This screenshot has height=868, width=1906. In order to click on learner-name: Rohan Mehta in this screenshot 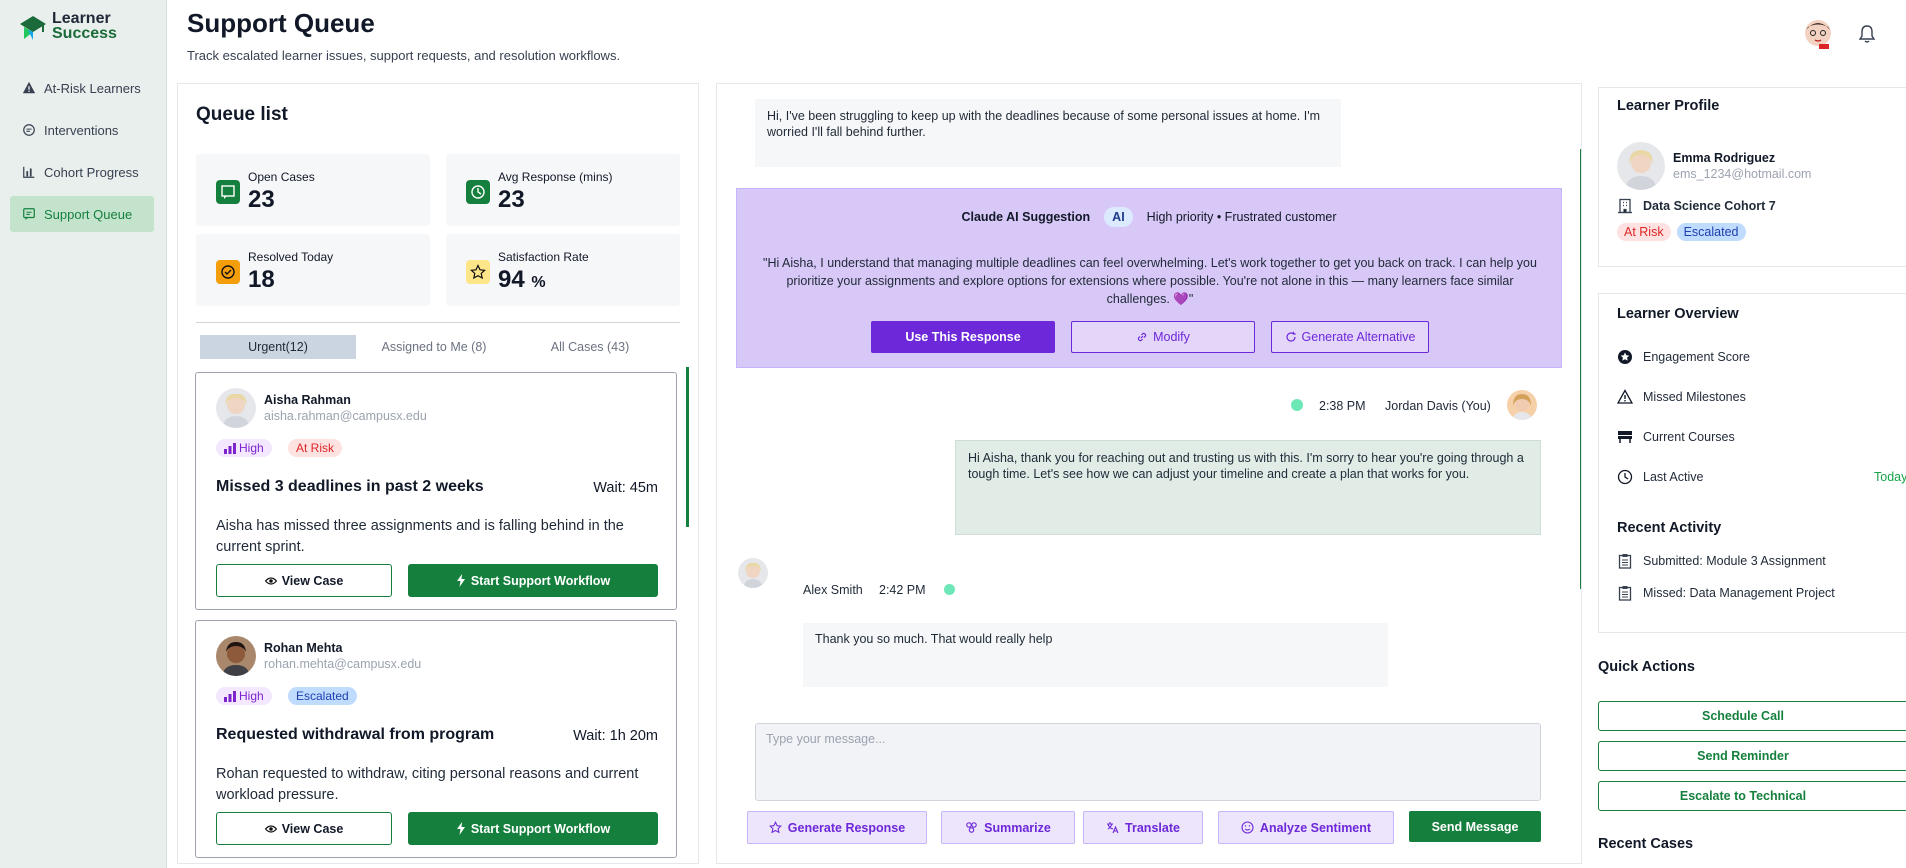, I will do `click(303, 648)`.